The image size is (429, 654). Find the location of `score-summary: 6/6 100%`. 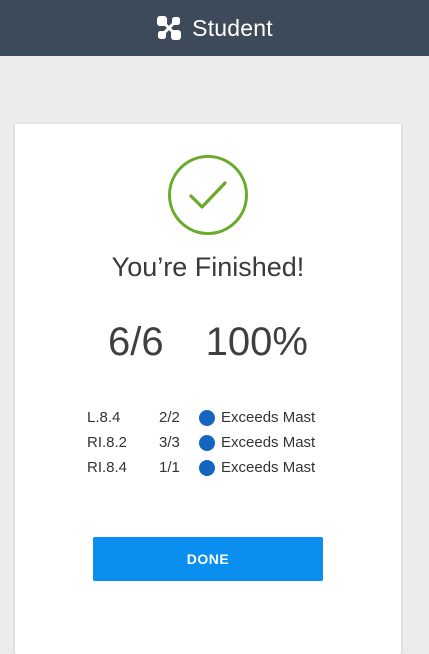

score-summary: 6/6 100% is located at coordinates (208, 342).